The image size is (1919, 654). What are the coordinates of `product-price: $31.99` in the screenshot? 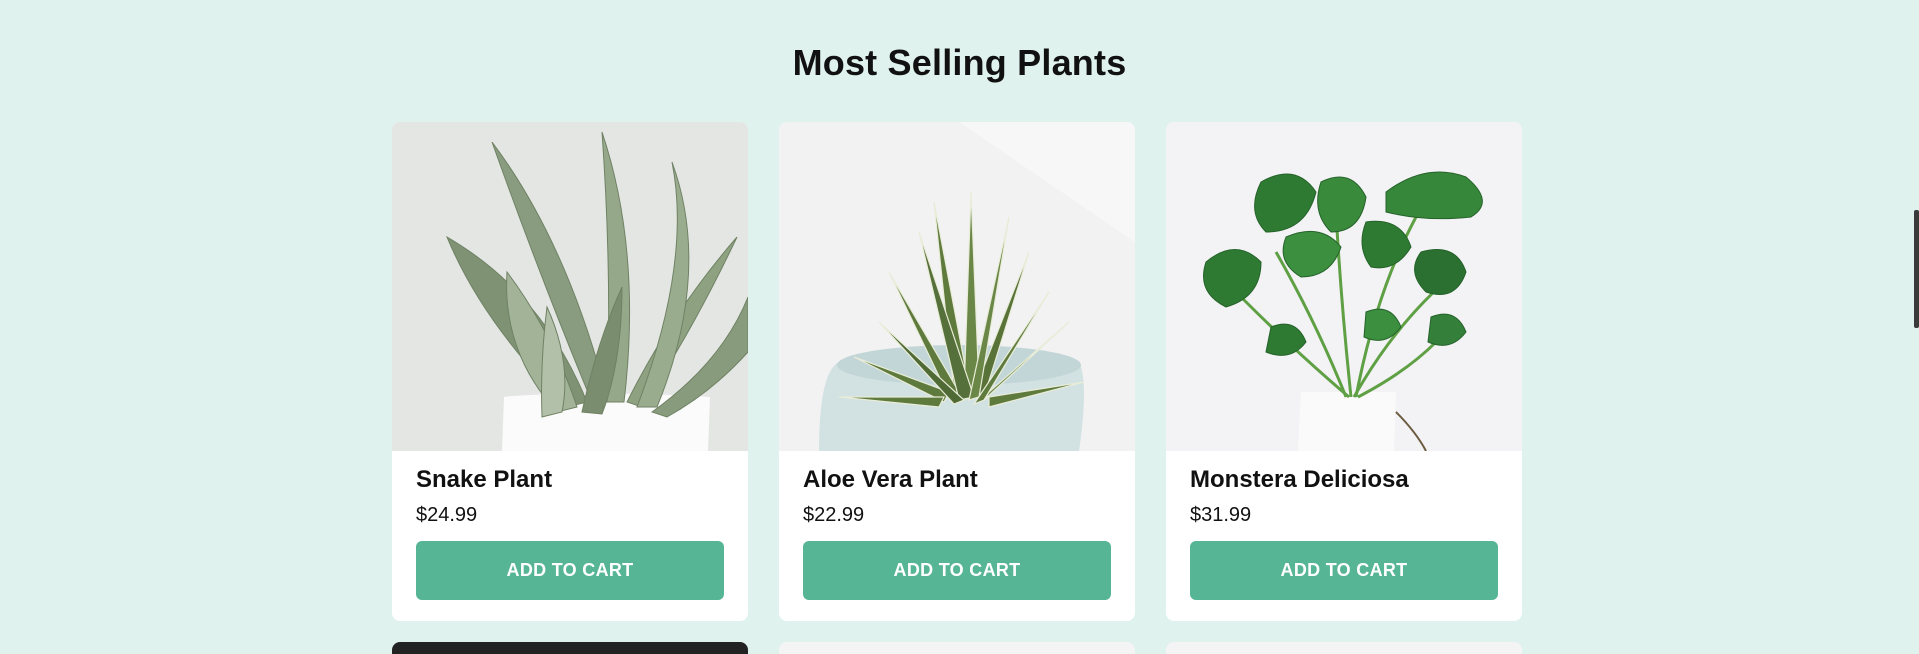 It's located at (1221, 515).